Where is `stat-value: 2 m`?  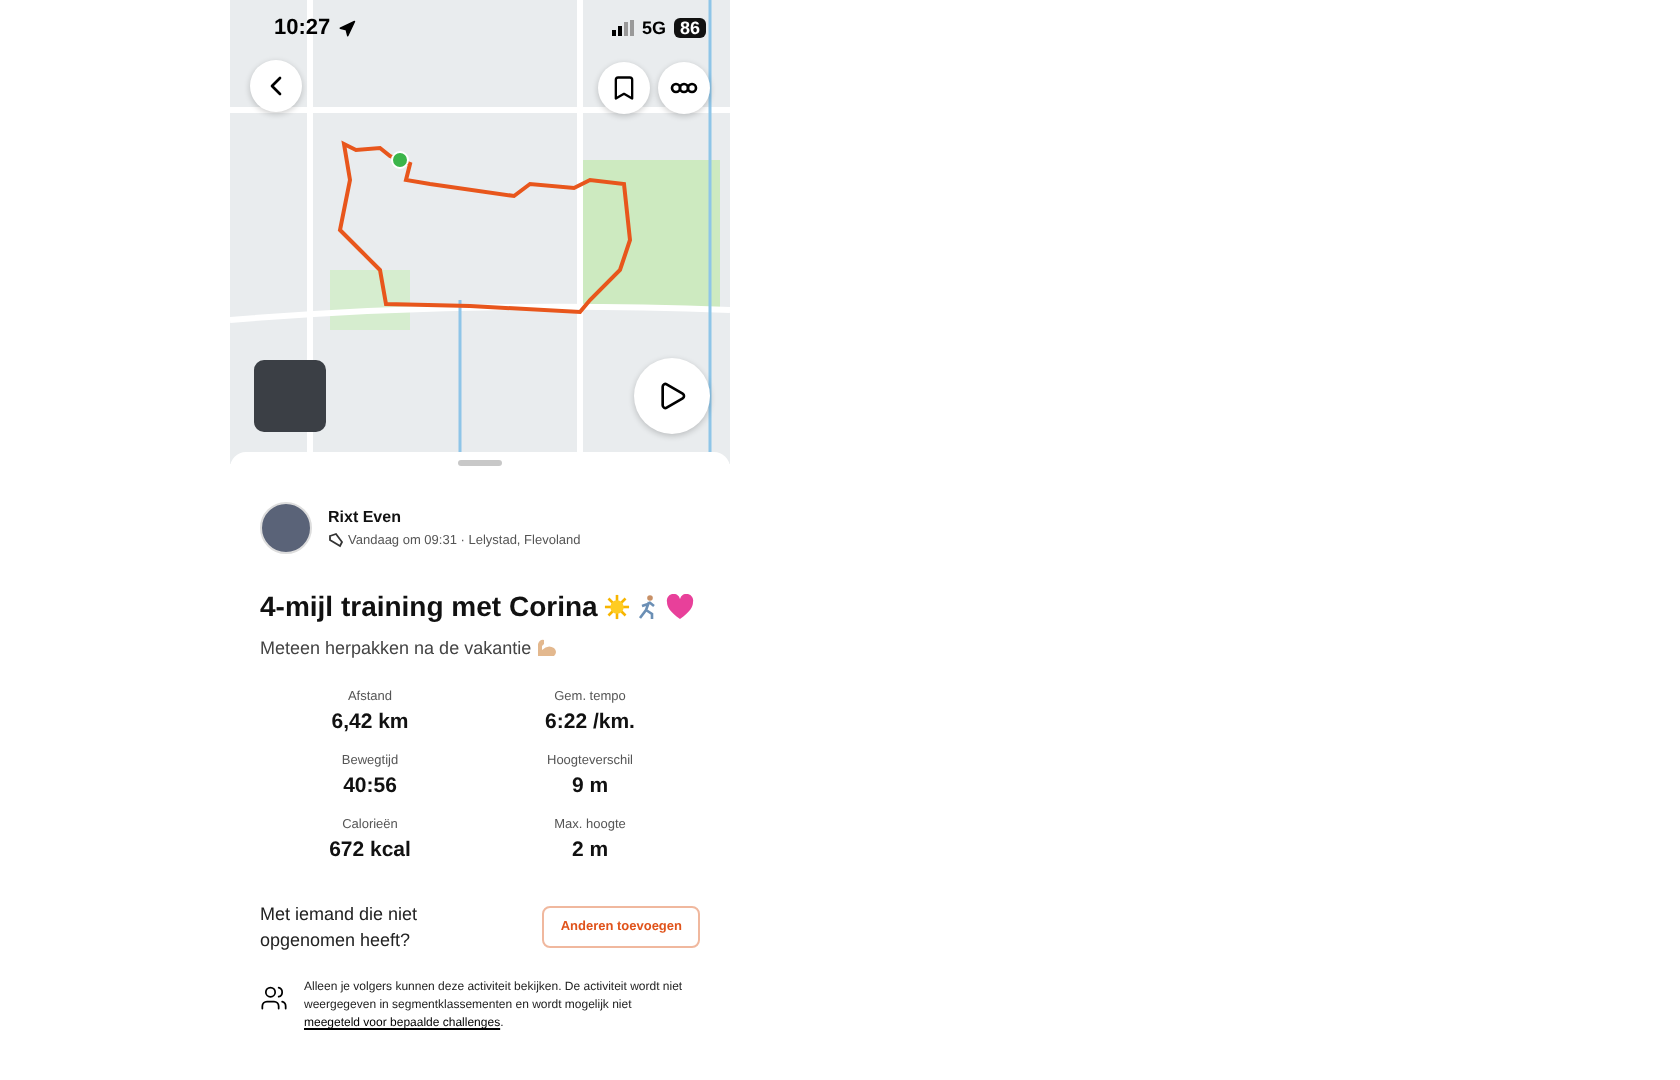 stat-value: 2 m is located at coordinates (590, 850).